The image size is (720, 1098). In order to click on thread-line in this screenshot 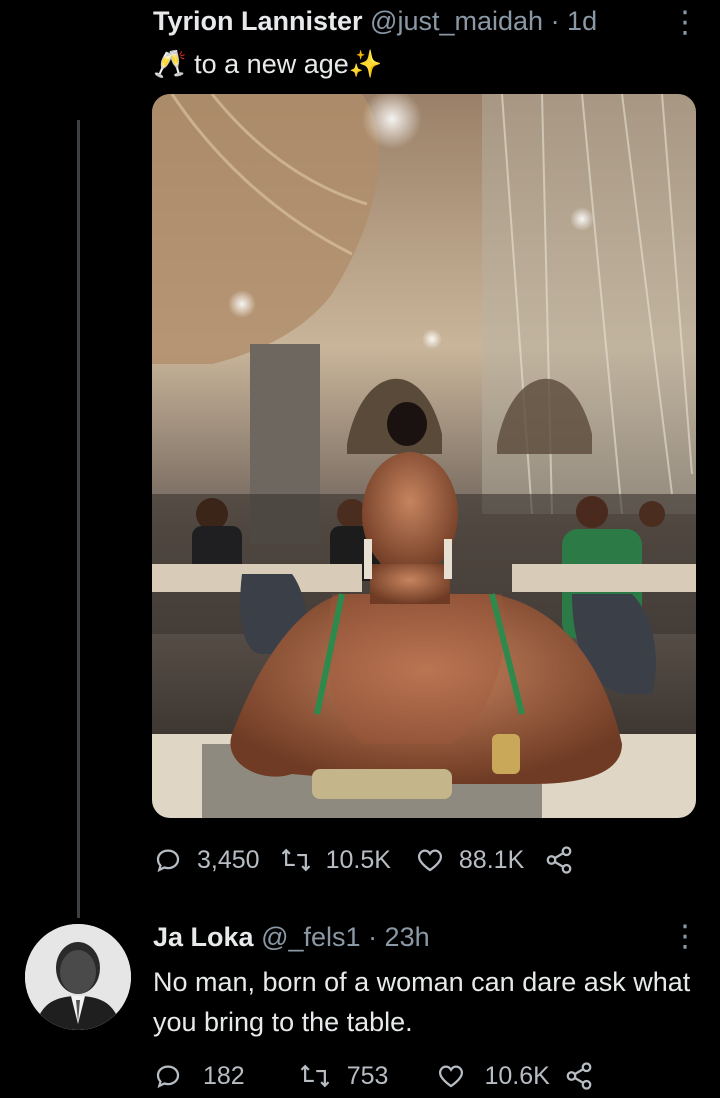, I will do `click(78, 519)`.